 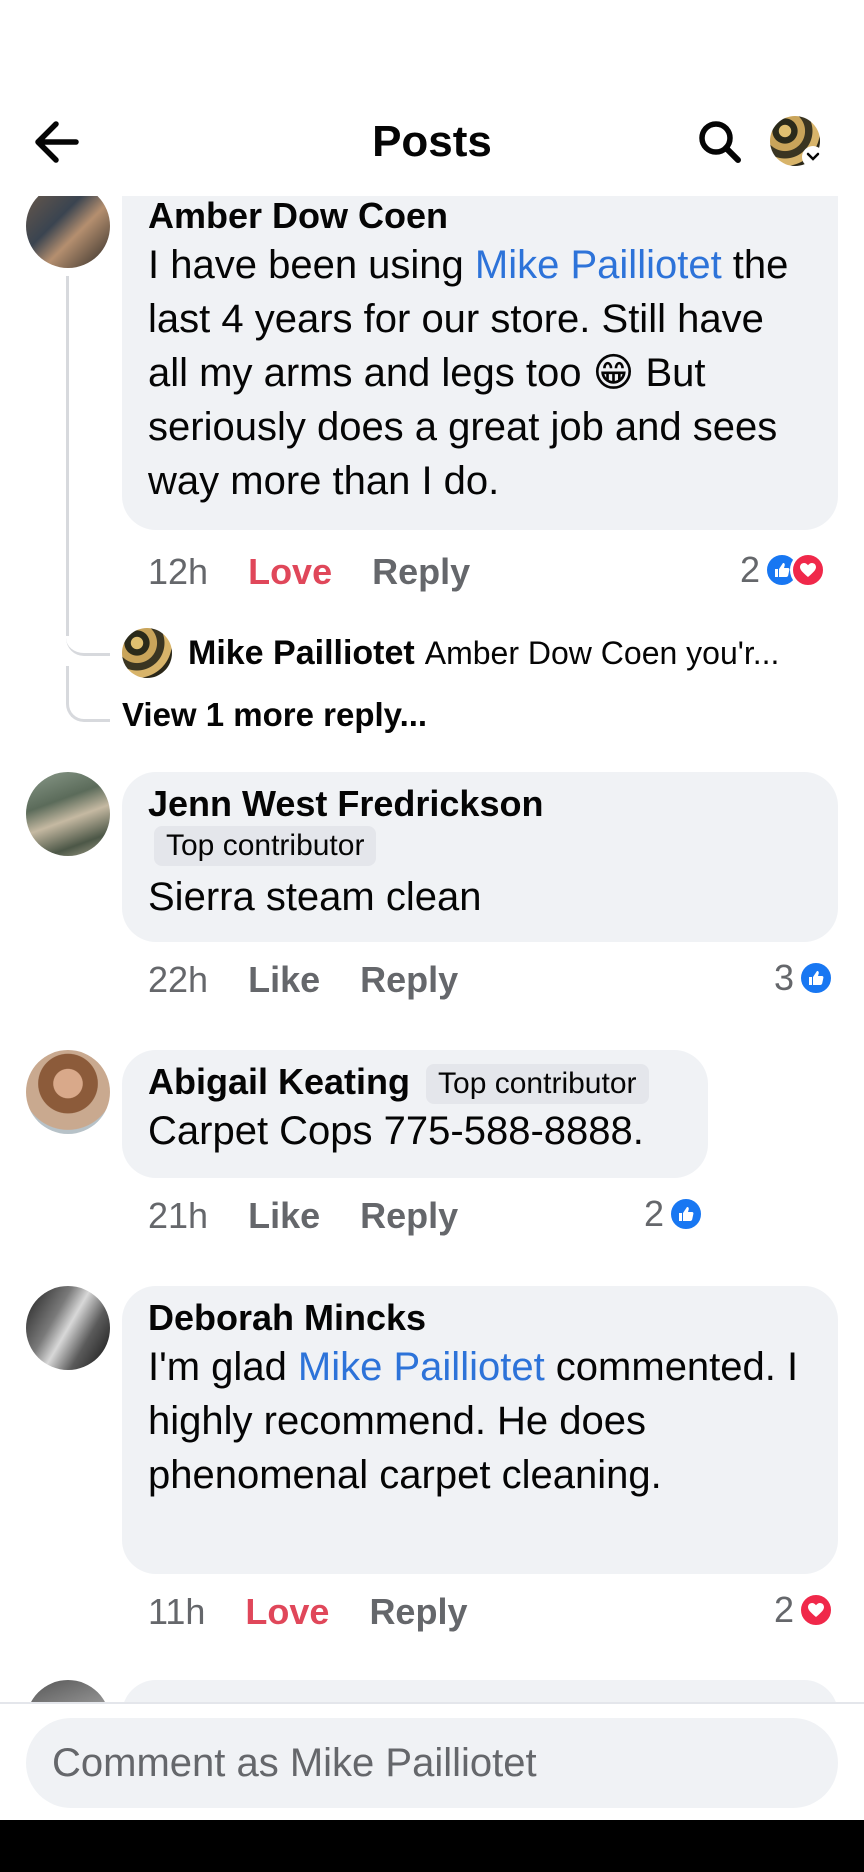 What do you see at coordinates (279, 1081) in the screenshot?
I see `comment-author-name: Abigail Keating` at bounding box center [279, 1081].